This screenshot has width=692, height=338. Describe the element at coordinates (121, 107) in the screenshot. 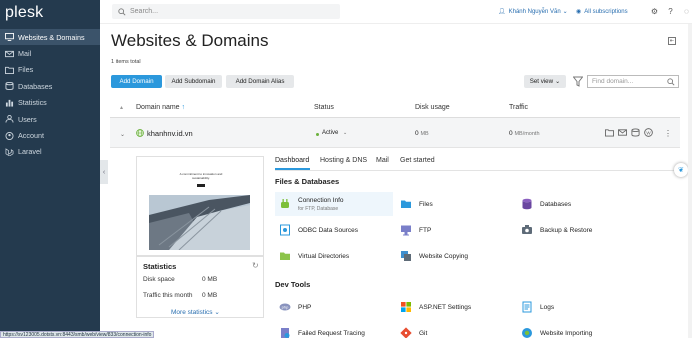

I see `expand-all-icon: ▴` at that location.